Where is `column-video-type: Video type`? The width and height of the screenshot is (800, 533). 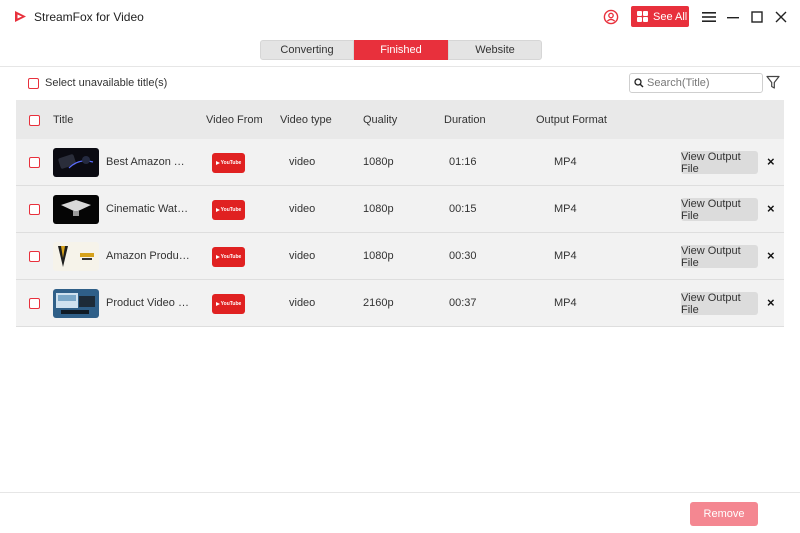 column-video-type: Video type is located at coordinates (306, 120).